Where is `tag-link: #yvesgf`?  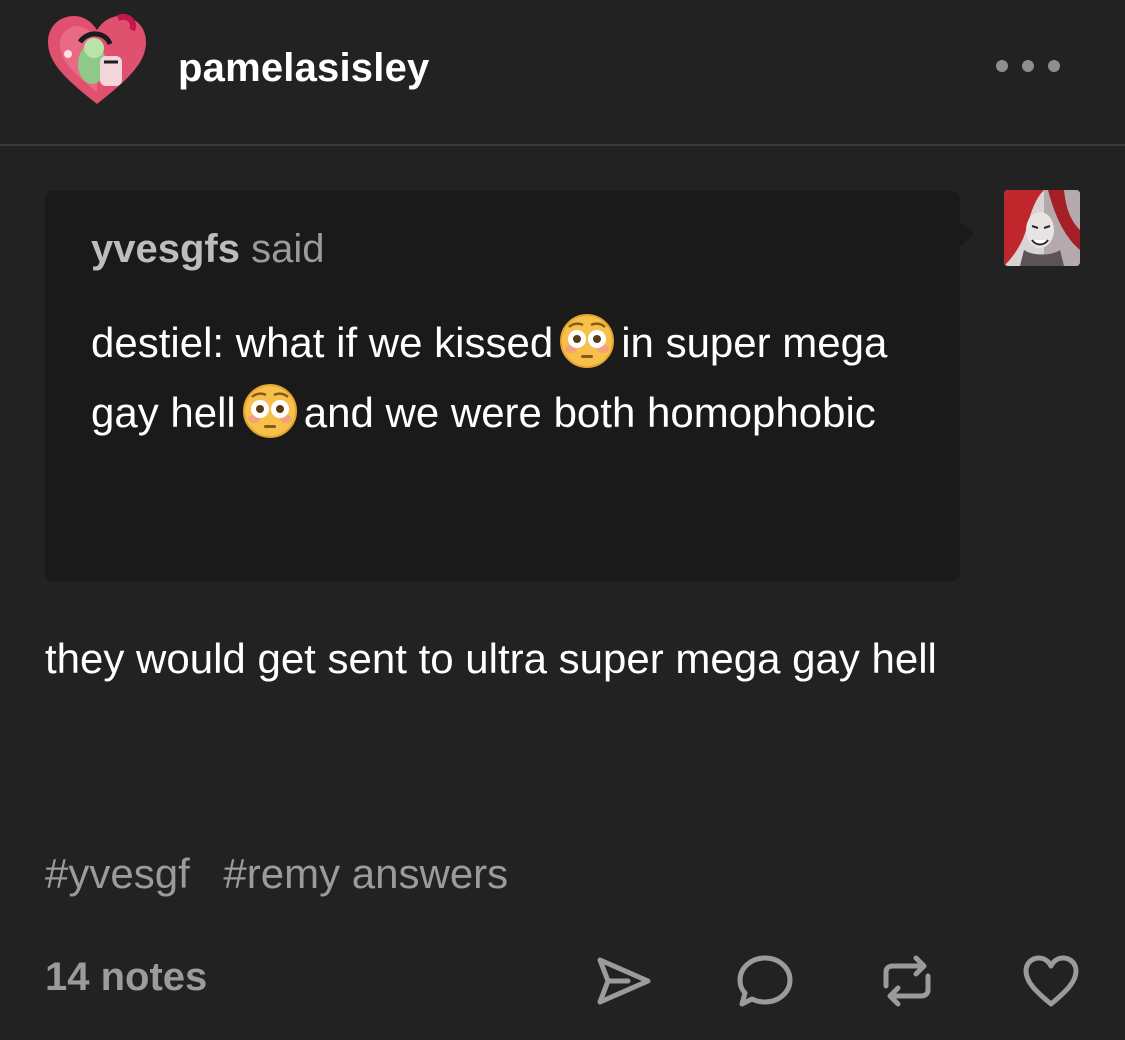
tag-link: #yvesgf is located at coordinates (117, 873).